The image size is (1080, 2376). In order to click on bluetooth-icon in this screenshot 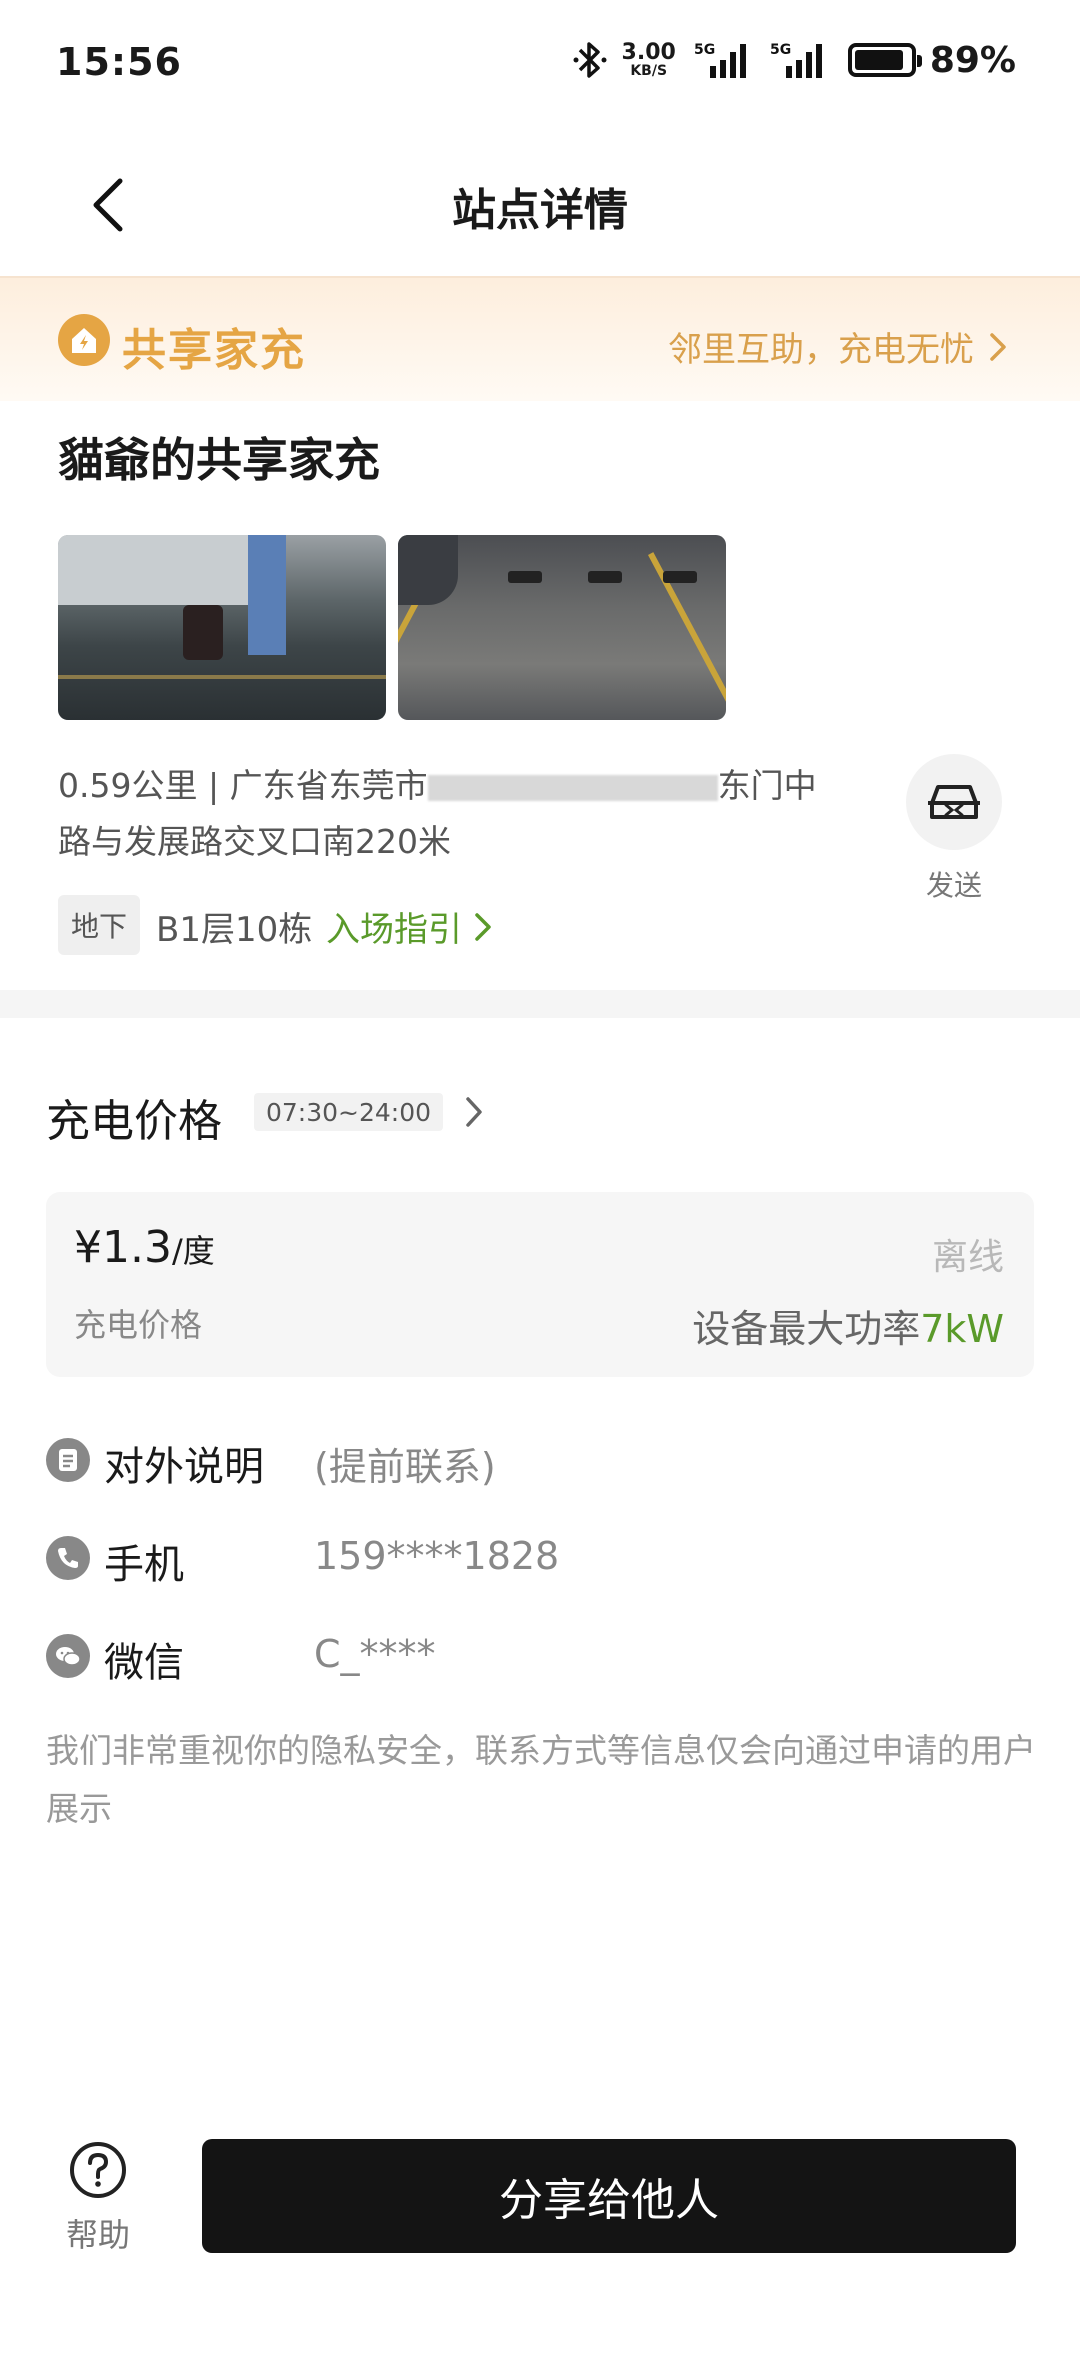, I will do `click(590, 60)`.